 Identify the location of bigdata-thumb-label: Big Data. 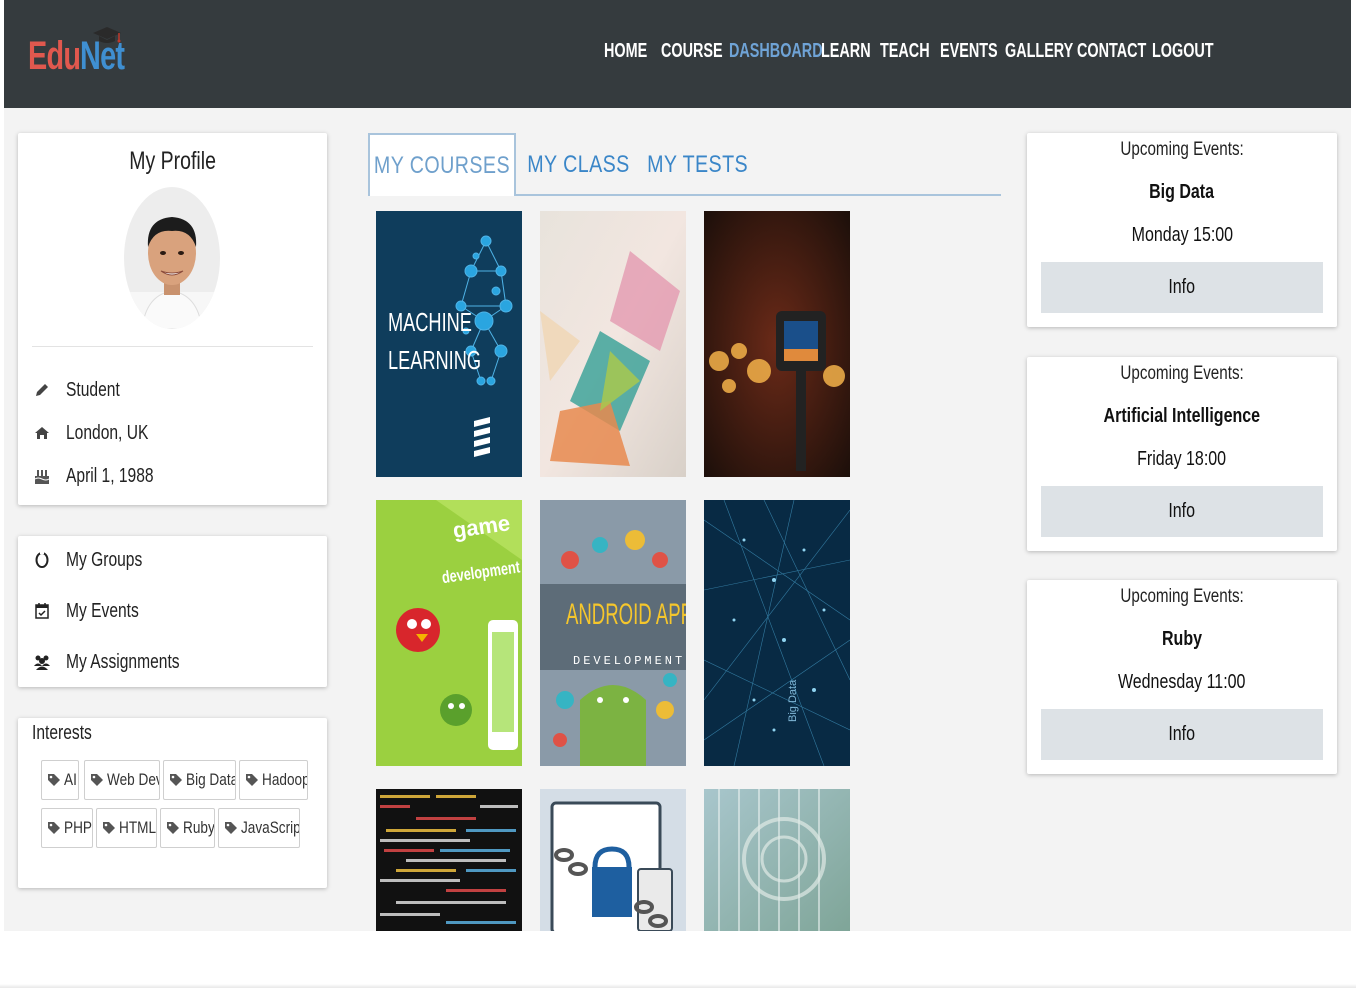
(793, 700).